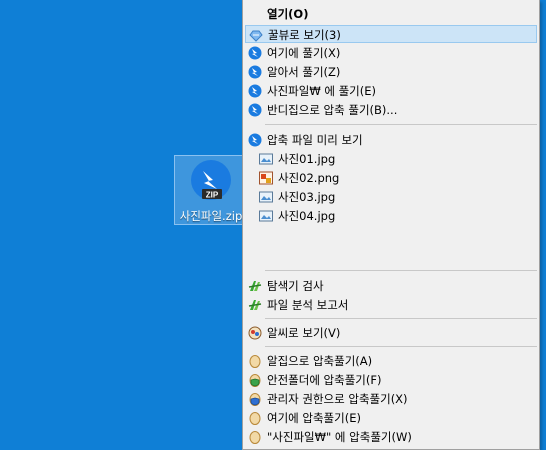 This screenshot has width=546, height=450. I want to click on menu-alsee-view: 알씨로 보기(V), so click(391, 333).